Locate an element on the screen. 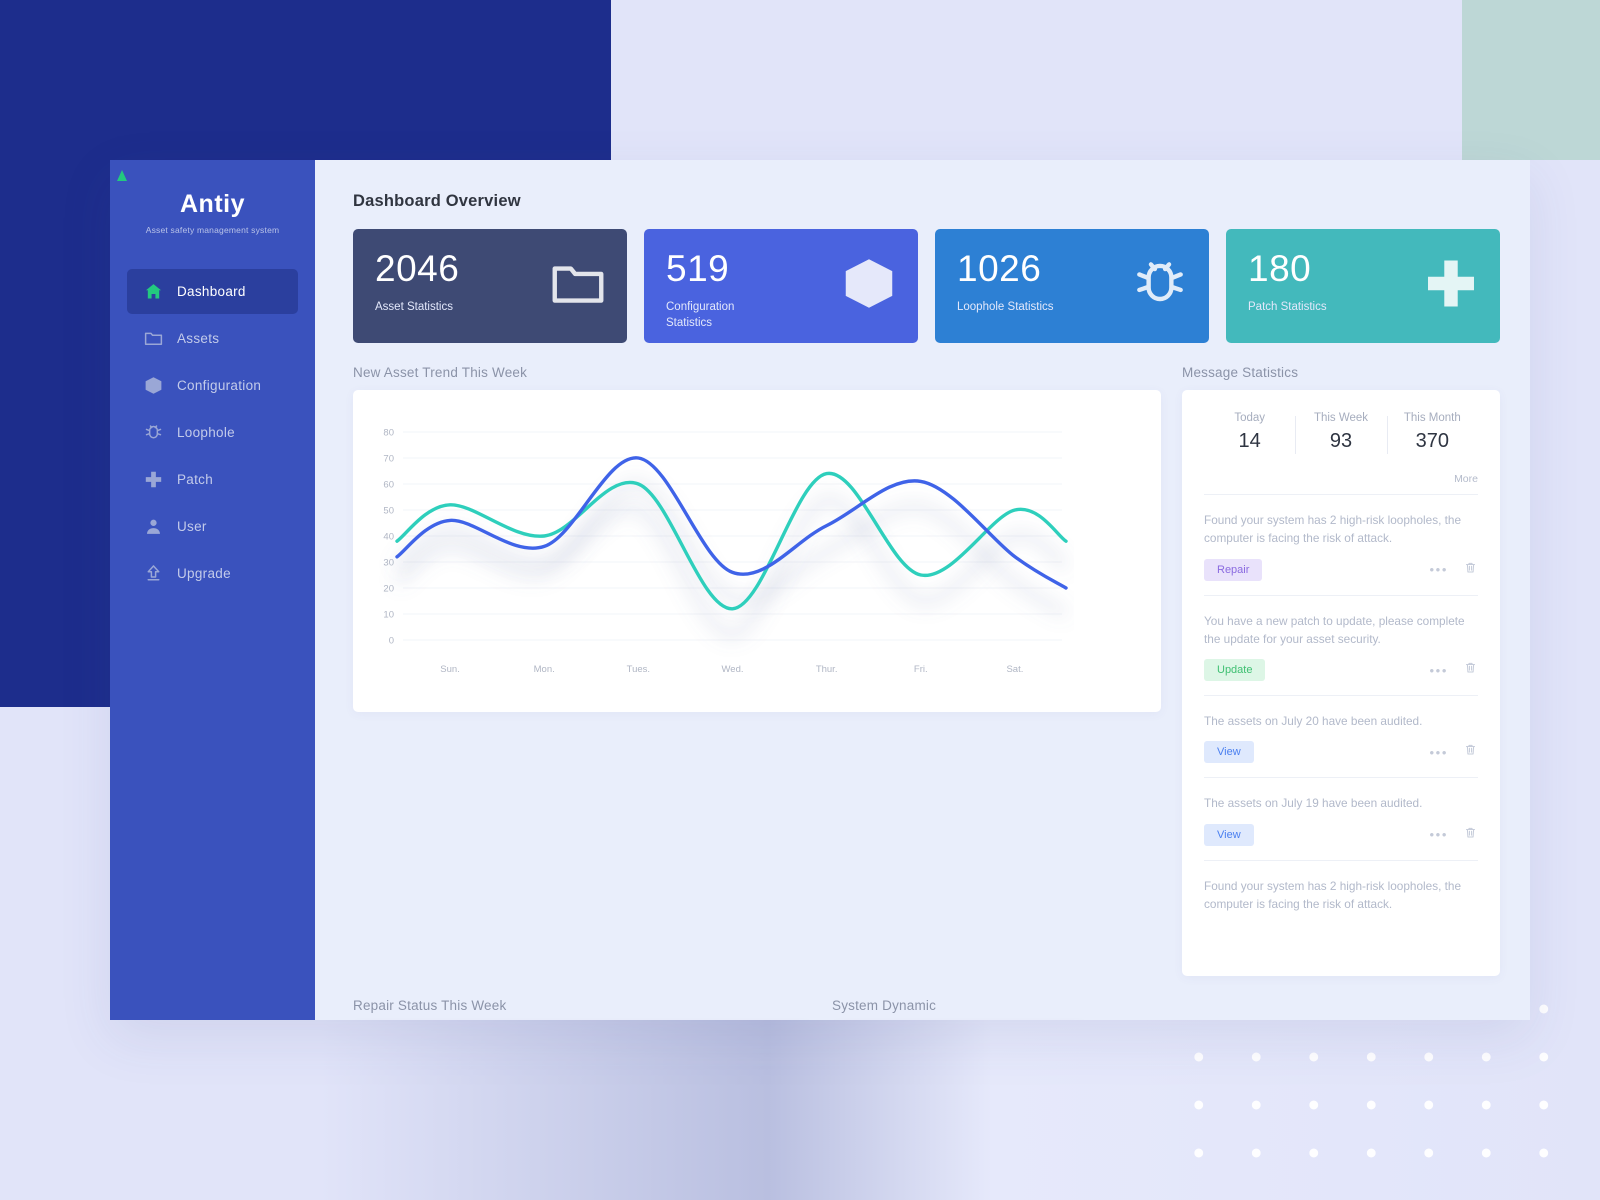 The image size is (1600, 1200). home-icon is located at coordinates (153, 292).